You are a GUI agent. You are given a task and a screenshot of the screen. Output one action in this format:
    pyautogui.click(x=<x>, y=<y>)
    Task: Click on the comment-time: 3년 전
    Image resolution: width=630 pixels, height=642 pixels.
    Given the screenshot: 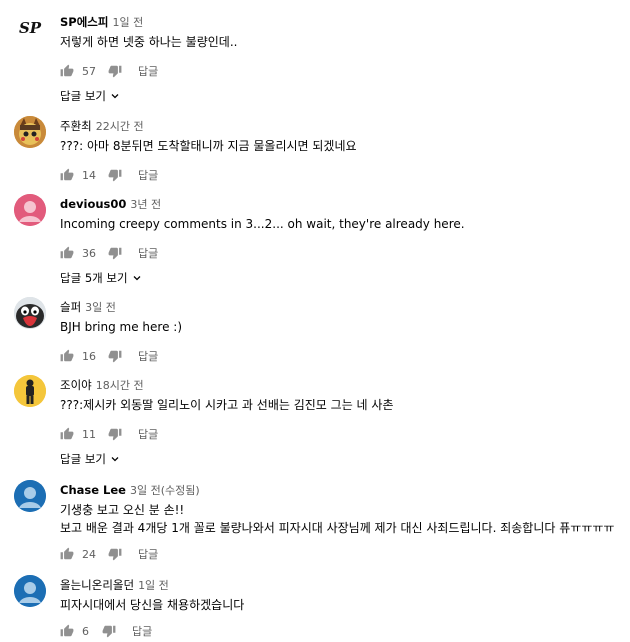 What is the action you would take?
    pyautogui.click(x=145, y=204)
    